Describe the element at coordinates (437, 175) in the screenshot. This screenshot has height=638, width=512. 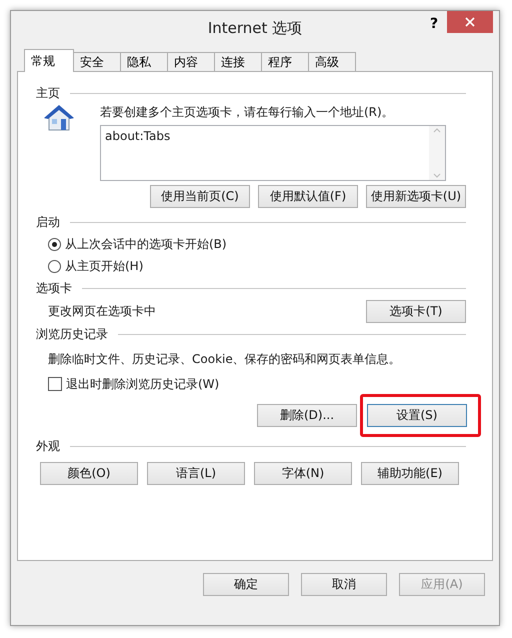
I see `scroll-down-icon` at that location.